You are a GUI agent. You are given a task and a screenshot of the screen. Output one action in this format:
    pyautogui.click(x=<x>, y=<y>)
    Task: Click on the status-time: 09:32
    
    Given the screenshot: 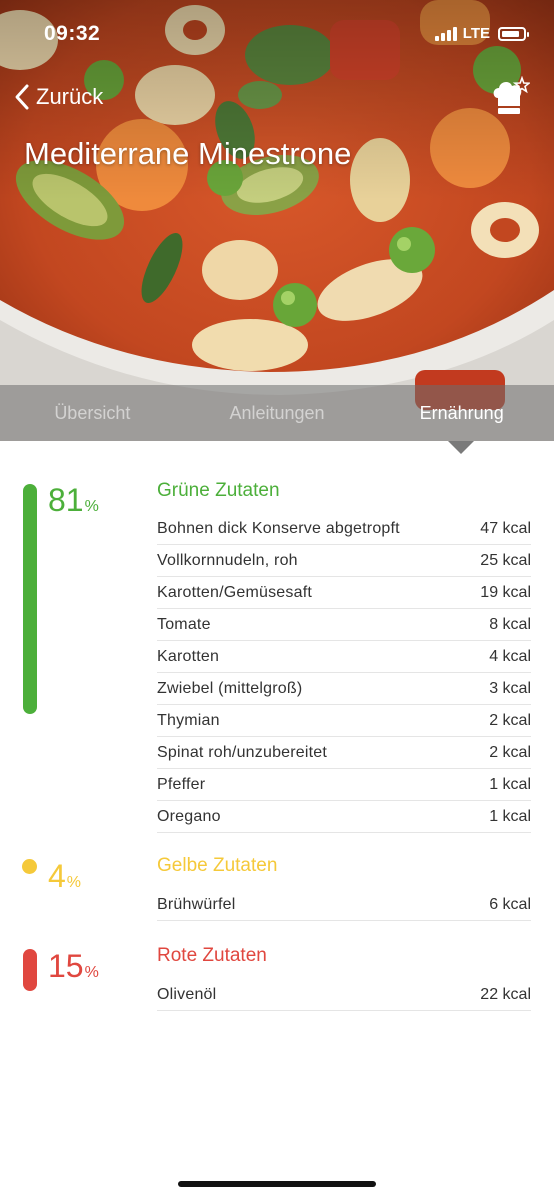 What is the action you would take?
    pyautogui.click(x=72, y=33)
    